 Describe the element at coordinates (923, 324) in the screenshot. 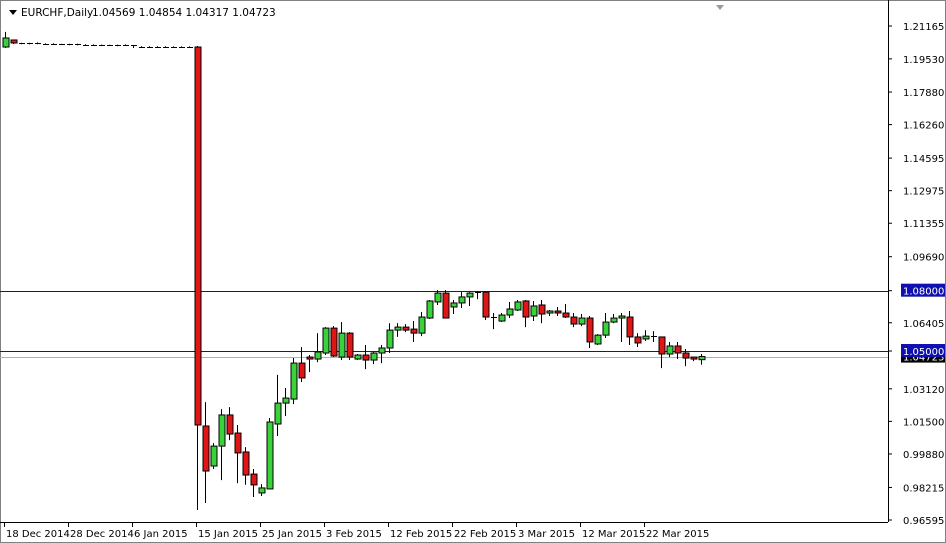

I see `y-tick-label: 1.06405` at that location.